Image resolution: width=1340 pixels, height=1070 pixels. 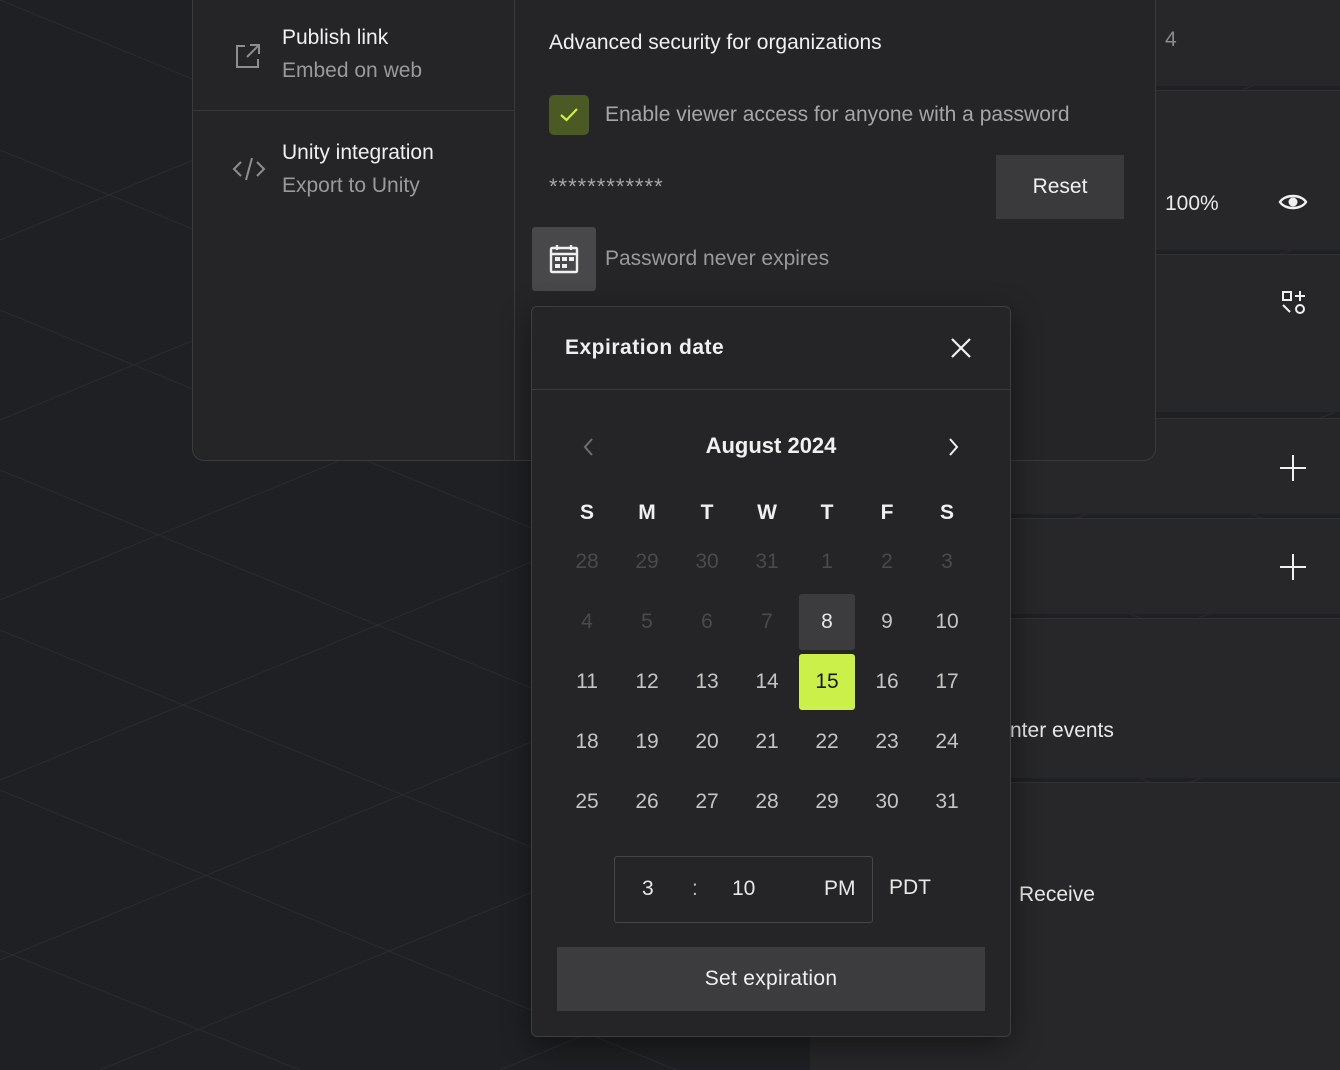 What do you see at coordinates (715, 42) in the screenshot?
I see `section-title: Advanced security for organizations` at bounding box center [715, 42].